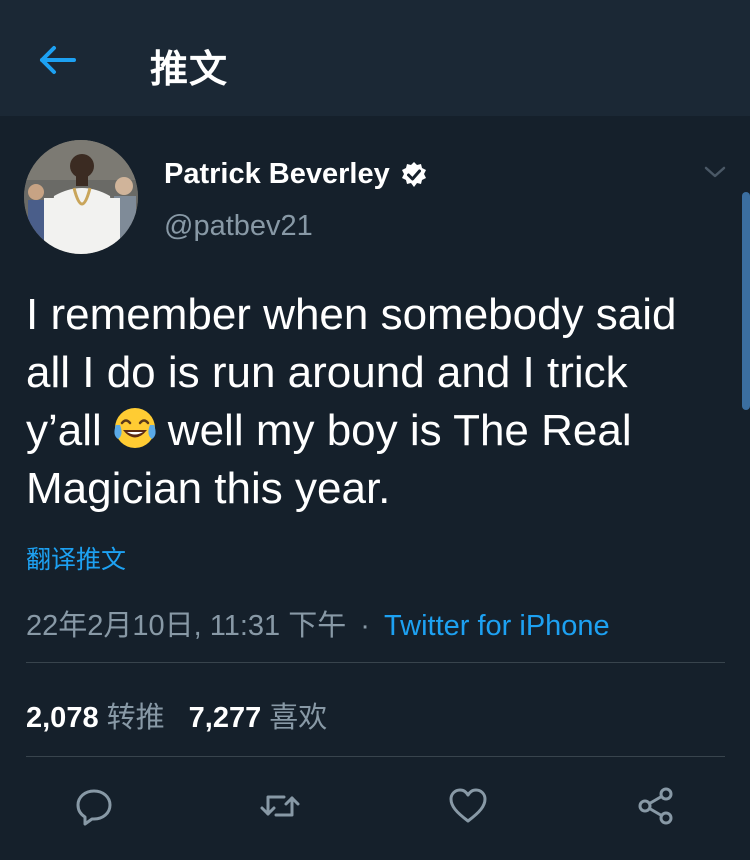  Describe the element at coordinates (208, 488) in the screenshot. I see `tweet-line: Magician this year.` at that location.